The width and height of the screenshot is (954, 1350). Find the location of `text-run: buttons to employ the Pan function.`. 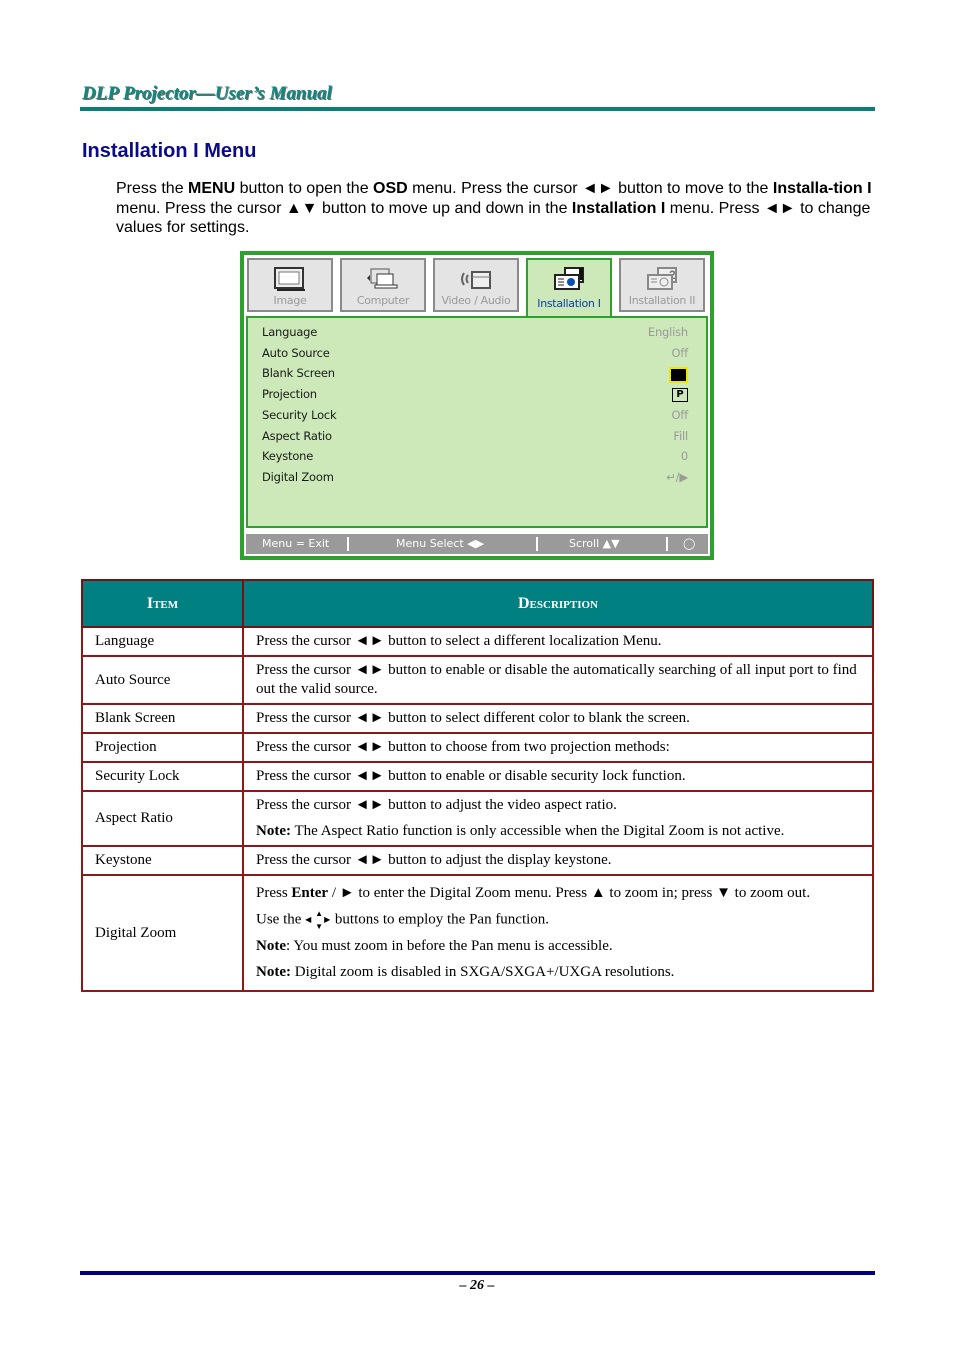

text-run: buttons to employ the Pan function. is located at coordinates (440, 919).